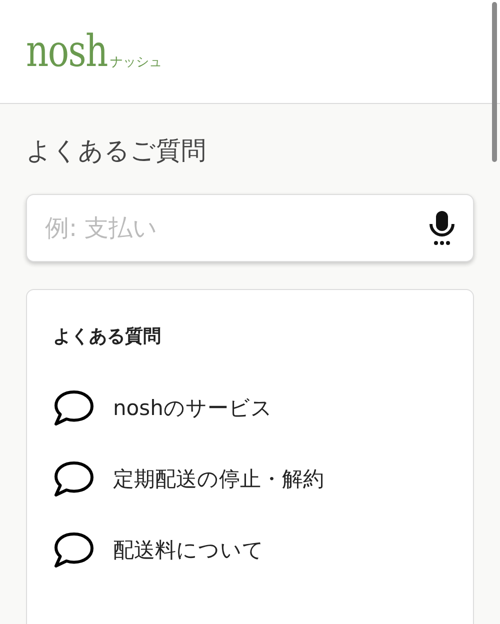 The width and height of the screenshot is (500, 624). What do you see at coordinates (250, 407) in the screenshot?
I see `faq-link: noshのサービス` at bounding box center [250, 407].